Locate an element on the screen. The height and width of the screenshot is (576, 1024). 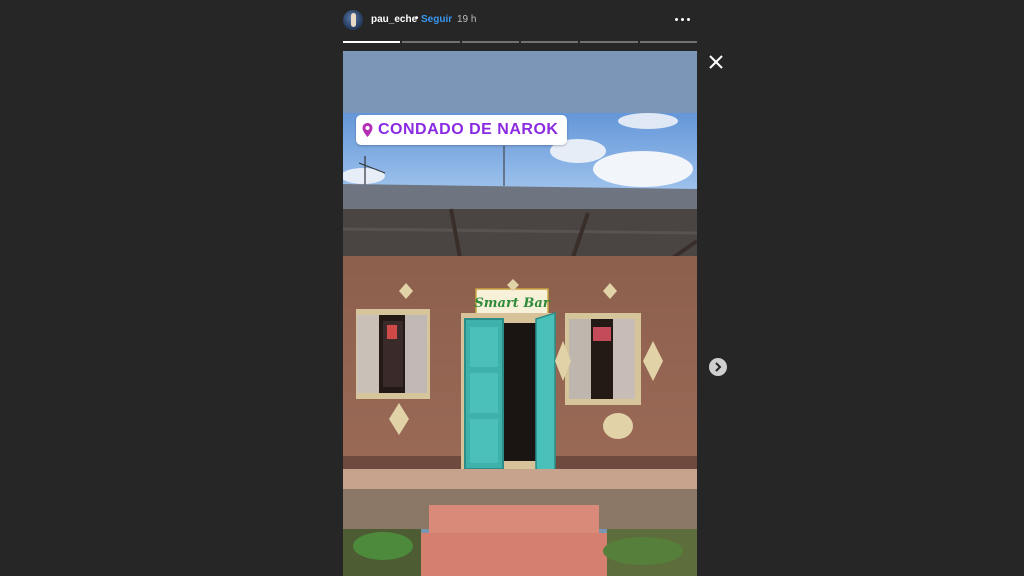
chevron-right-icon is located at coordinates (718, 367).